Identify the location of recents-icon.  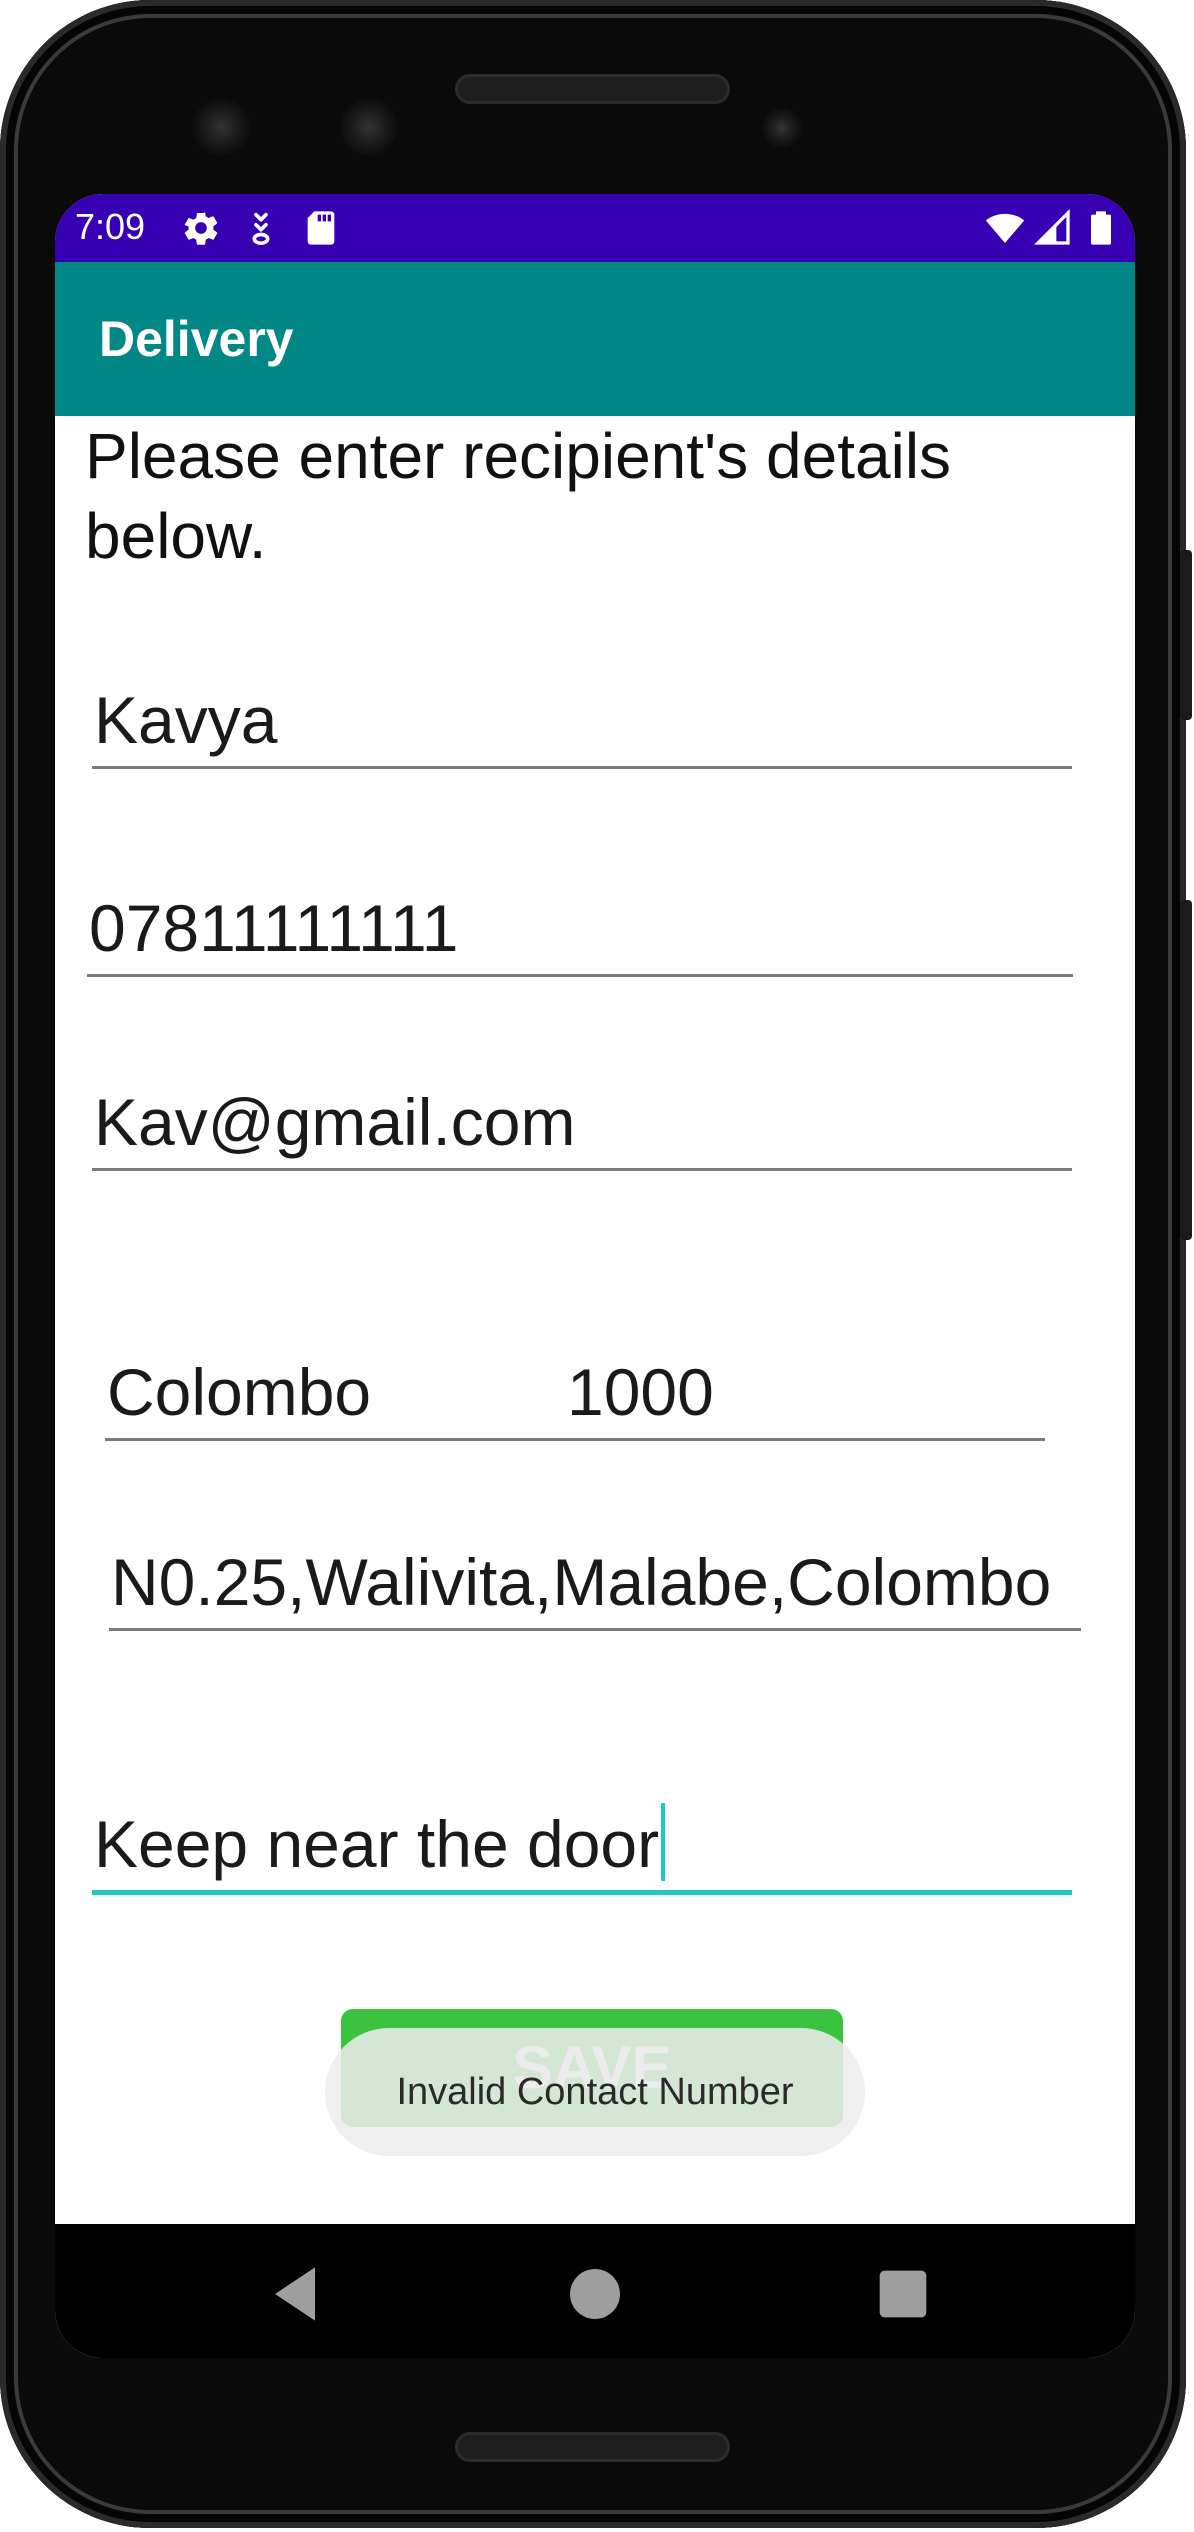
(903, 2294).